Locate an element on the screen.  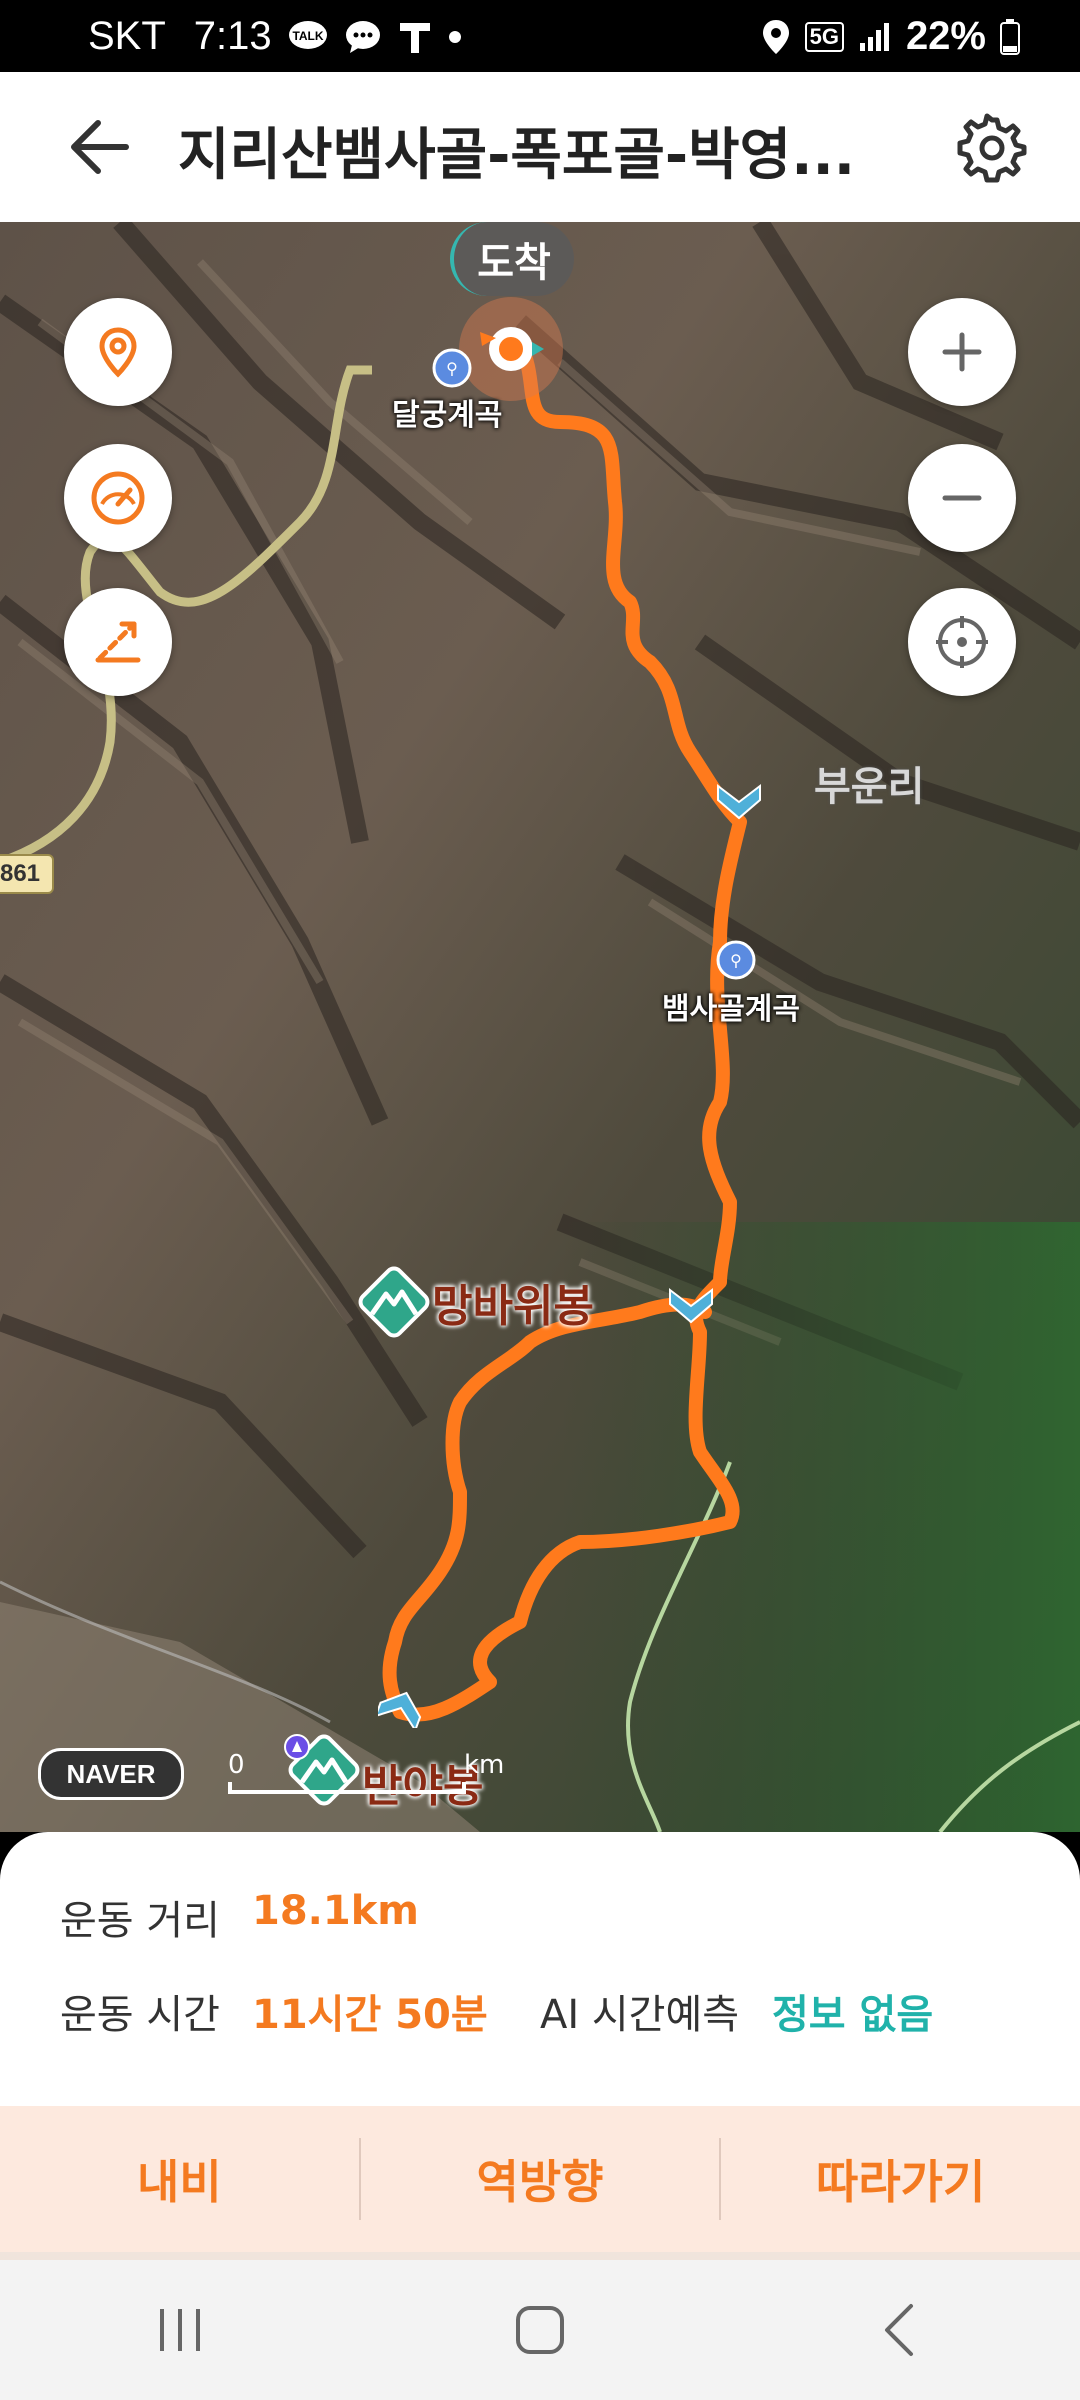
scale-unit-label: km is located at coordinates (484, 1765).